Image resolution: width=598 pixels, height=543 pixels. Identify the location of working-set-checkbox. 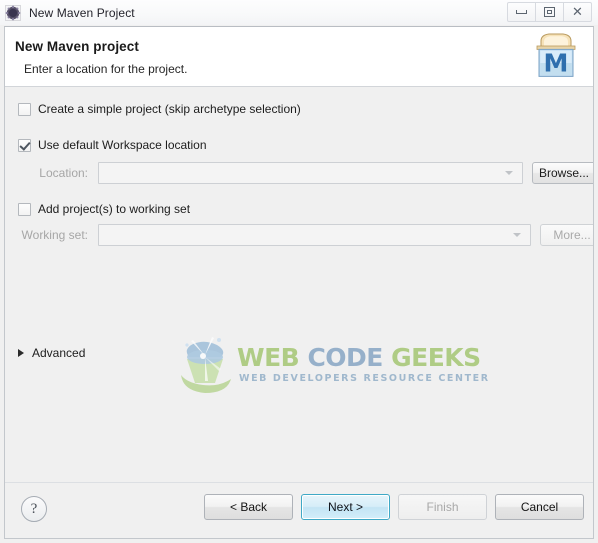
(24, 209).